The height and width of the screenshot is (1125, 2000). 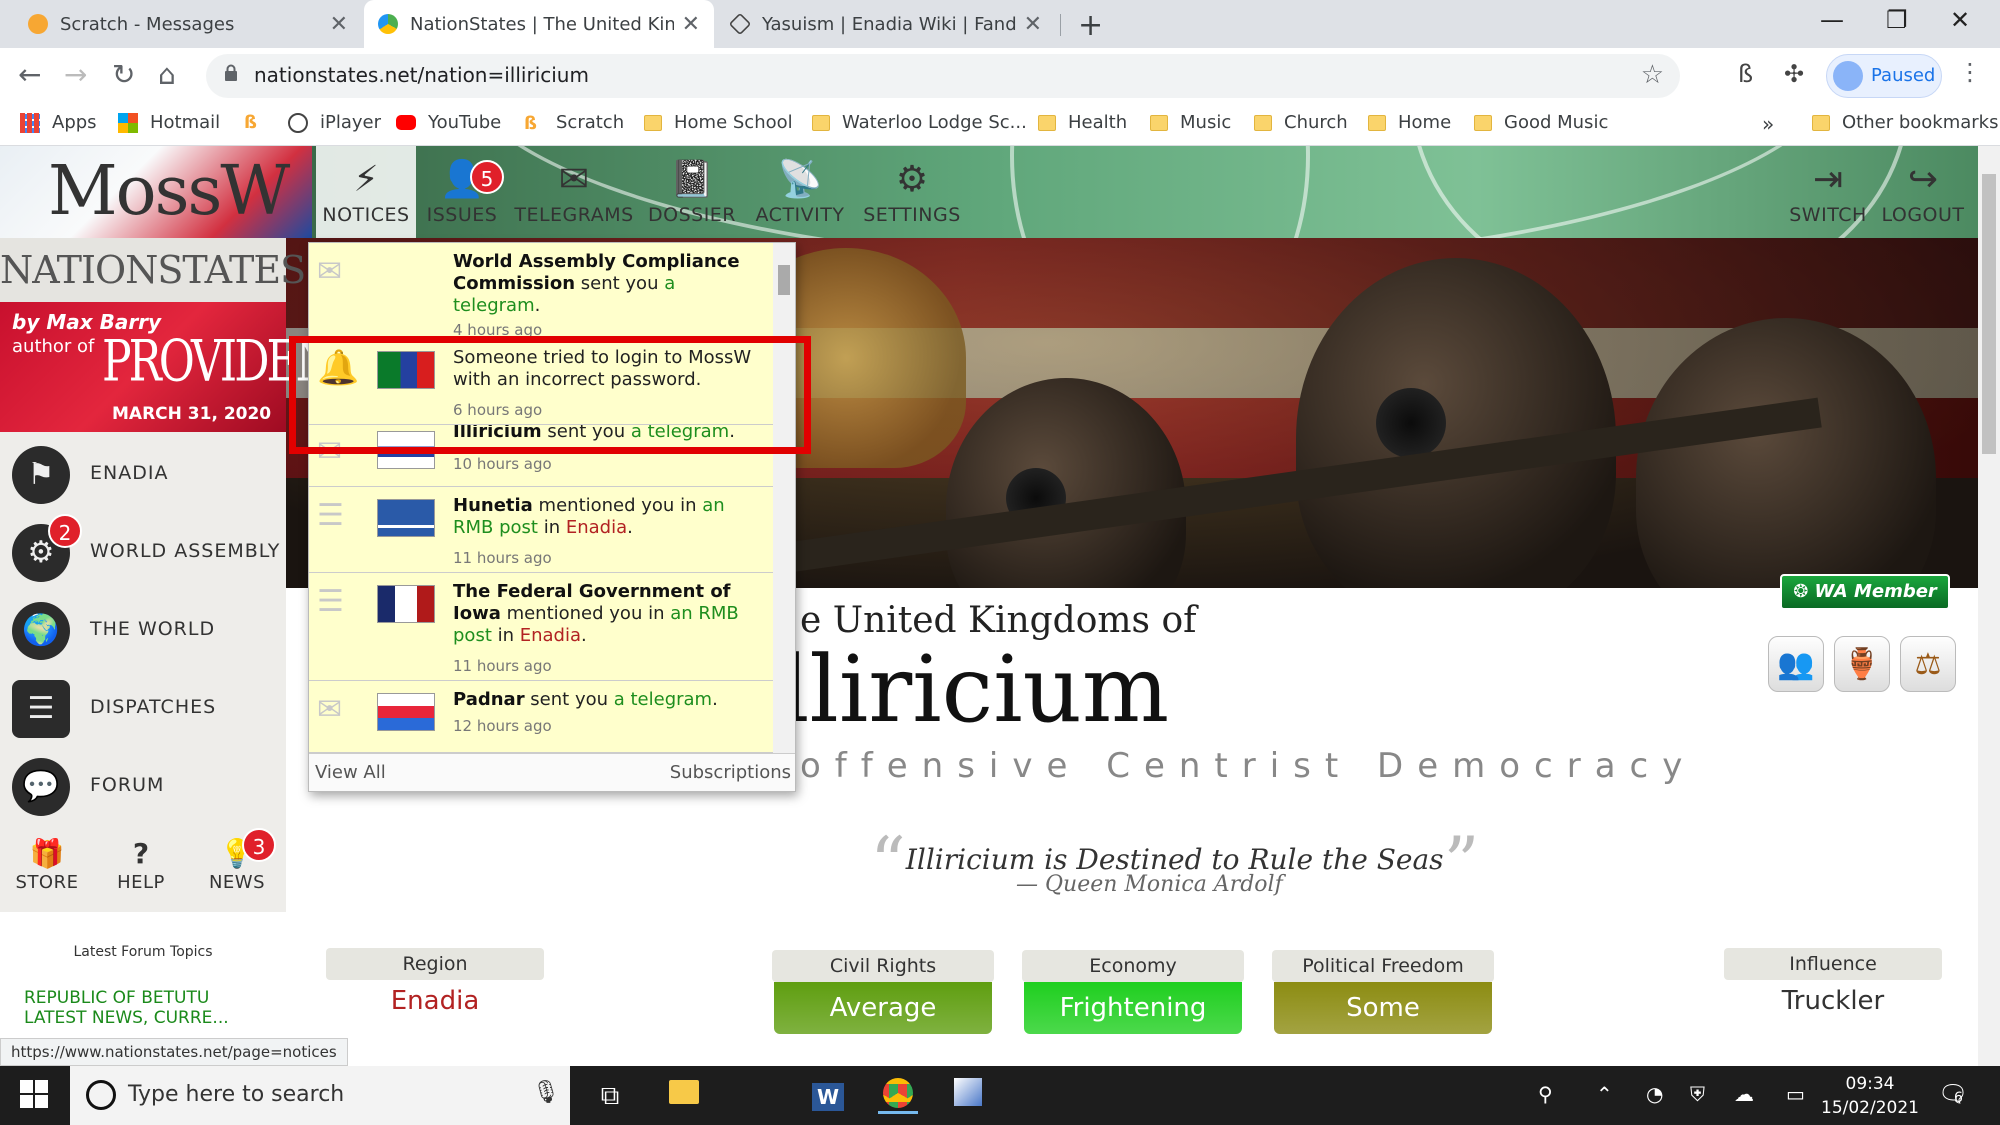 I want to click on nav-dossier: 📓 DOSSIER, so click(x=692, y=192).